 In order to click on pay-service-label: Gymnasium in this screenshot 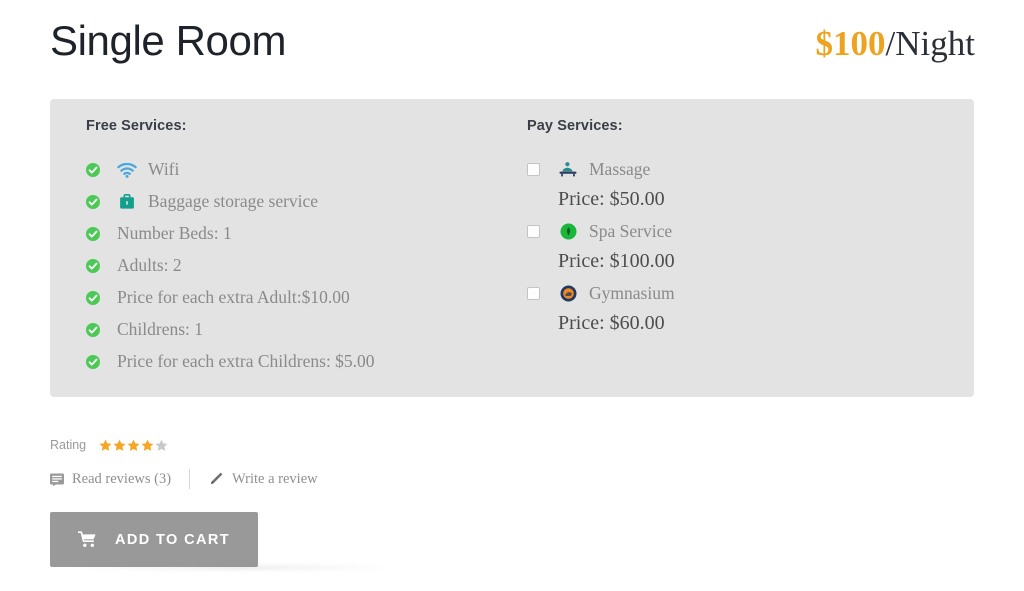, I will do `click(632, 292)`.